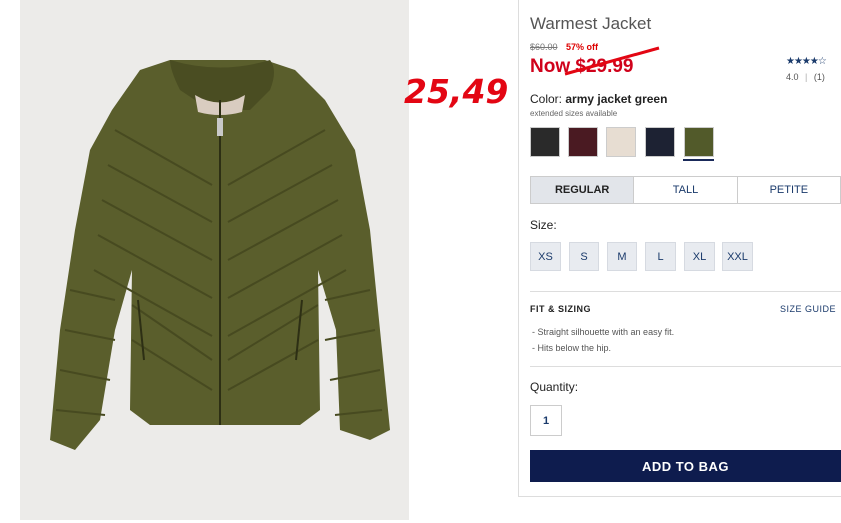 This screenshot has width=841, height=523. I want to click on star-rating-icon: ★★★★☆, so click(806, 61).